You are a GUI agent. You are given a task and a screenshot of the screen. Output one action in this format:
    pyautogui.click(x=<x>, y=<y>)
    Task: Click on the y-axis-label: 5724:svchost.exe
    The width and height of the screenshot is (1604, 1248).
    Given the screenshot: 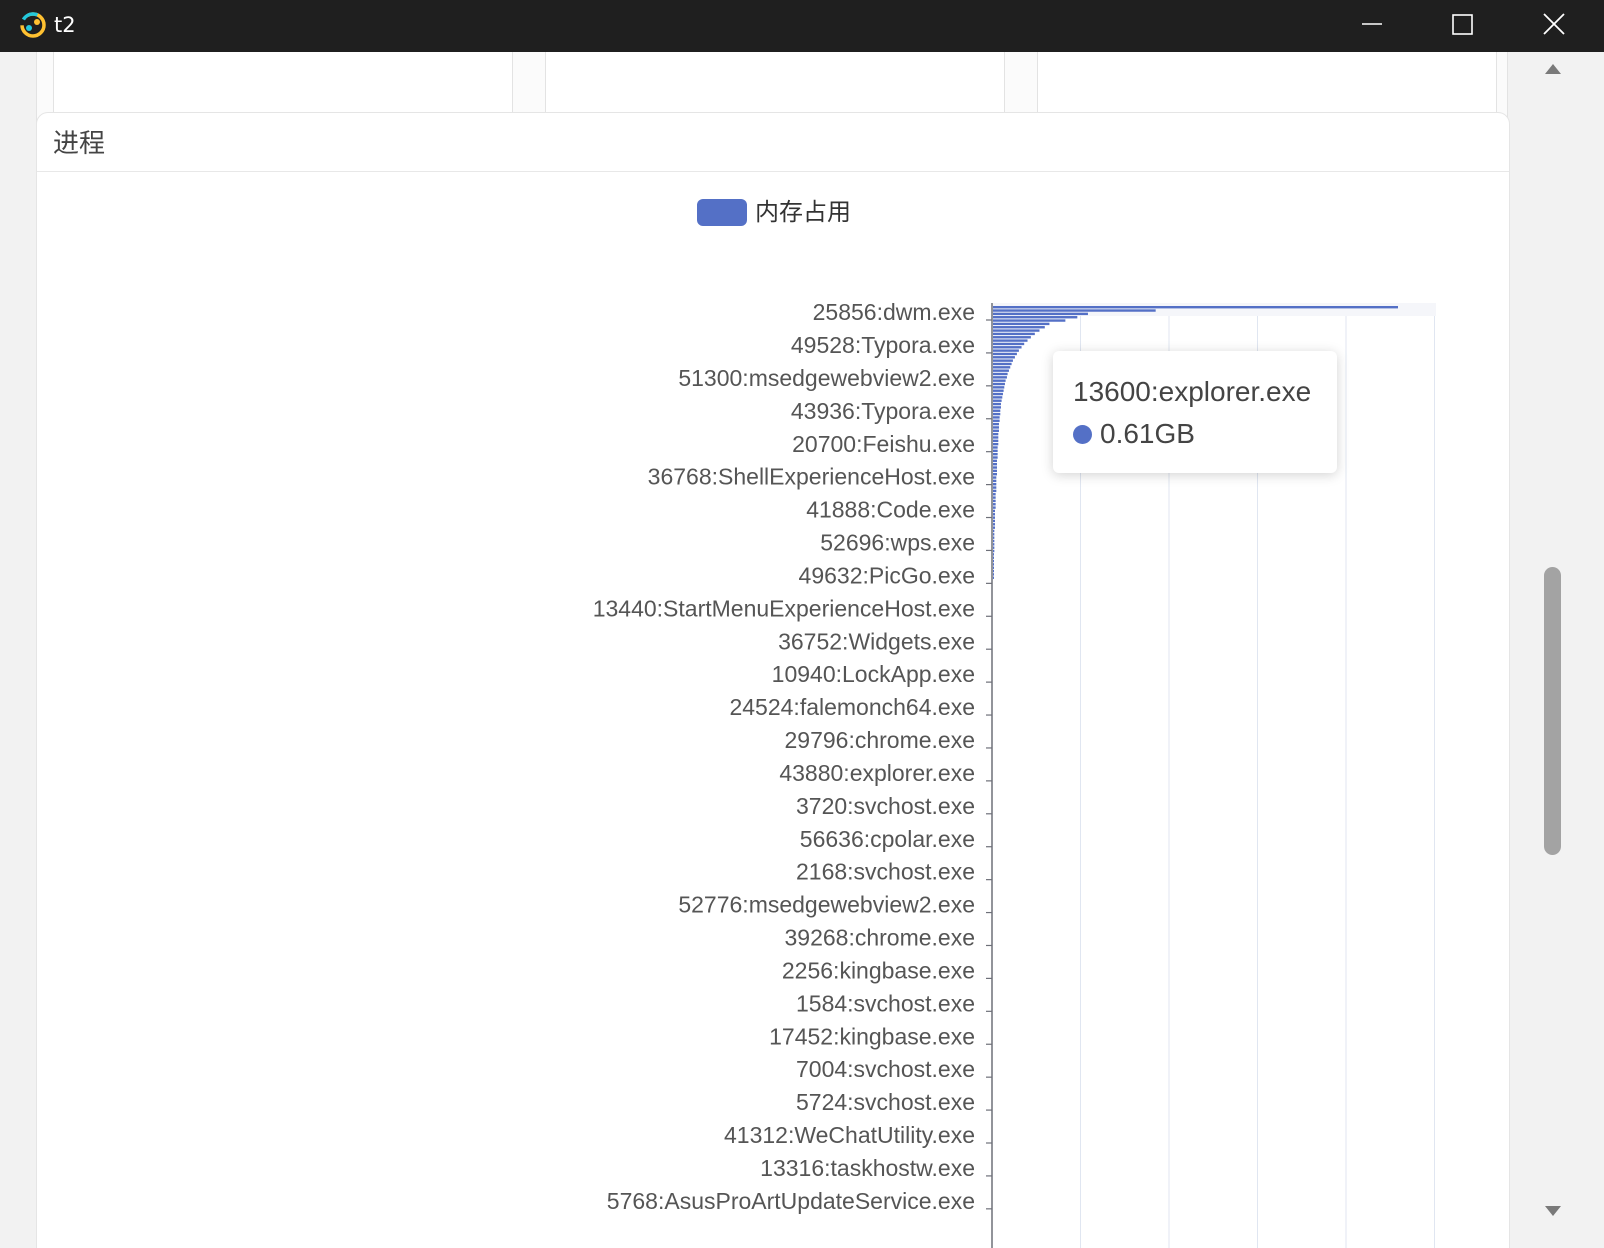 What is the action you would take?
    pyautogui.click(x=885, y=1102)
    